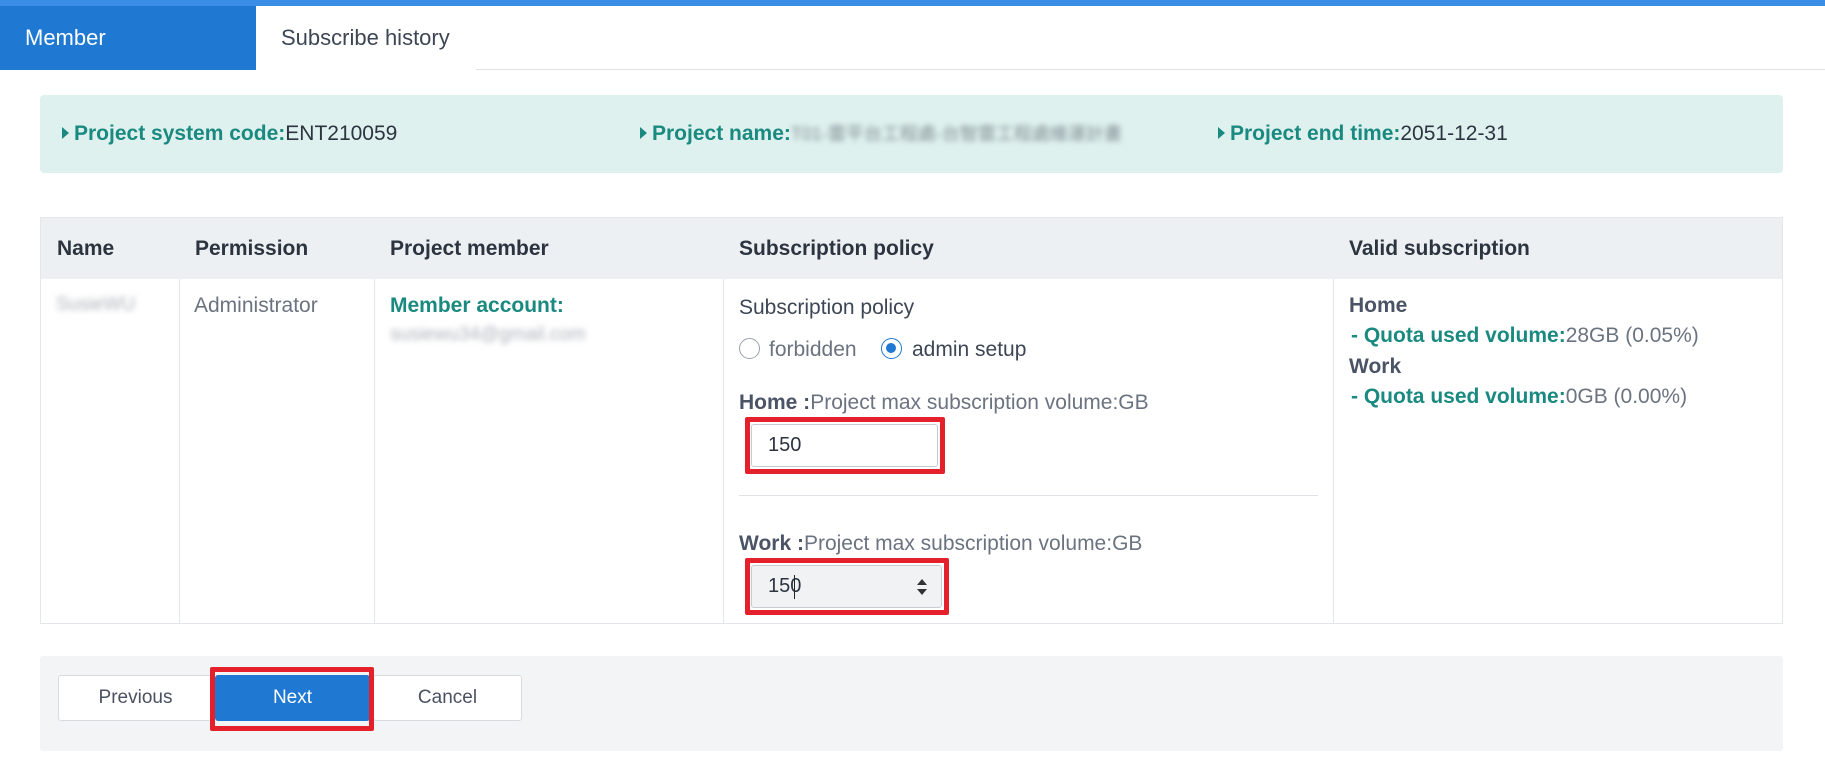 Image resolution: width=1825 pixels, height=763 pixels. What do you see at coordinates (845, 445) in the screenshot?
I see `home-input-highlight` at bounding box center [845, 445].